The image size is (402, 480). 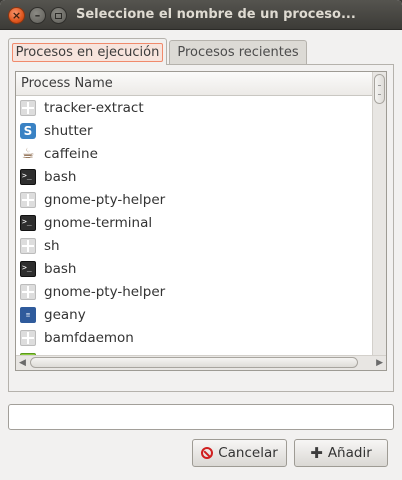 What do you see at coordinates (207, 453) in the screenshot?
I see `cancel-icon` at bounding box center [207, 453].